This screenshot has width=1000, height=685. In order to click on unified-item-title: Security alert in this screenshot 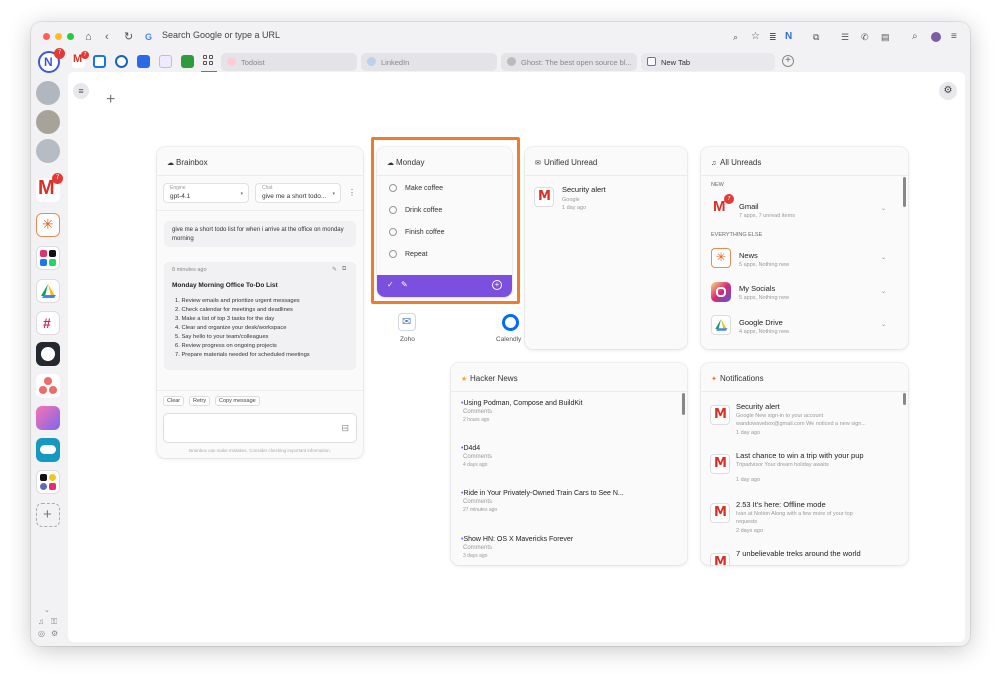, I will do `click(584, 189)`.